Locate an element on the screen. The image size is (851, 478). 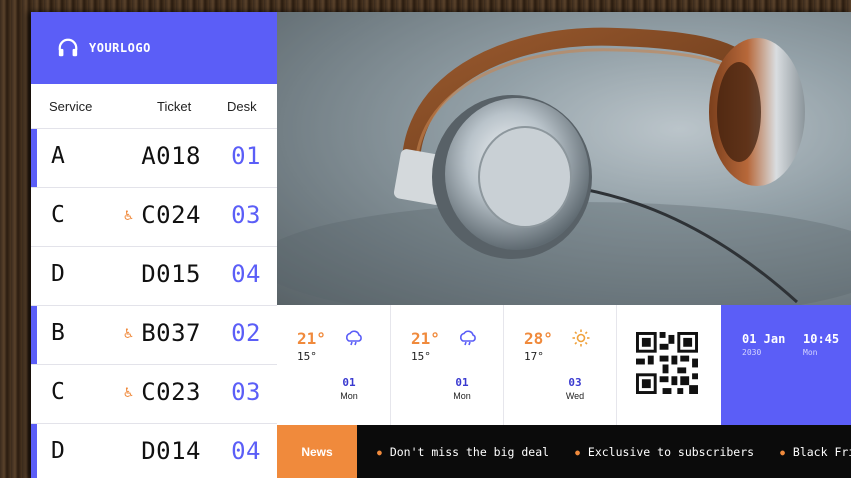
clock-date: 01 Jan is located at coordinates (764, 339).